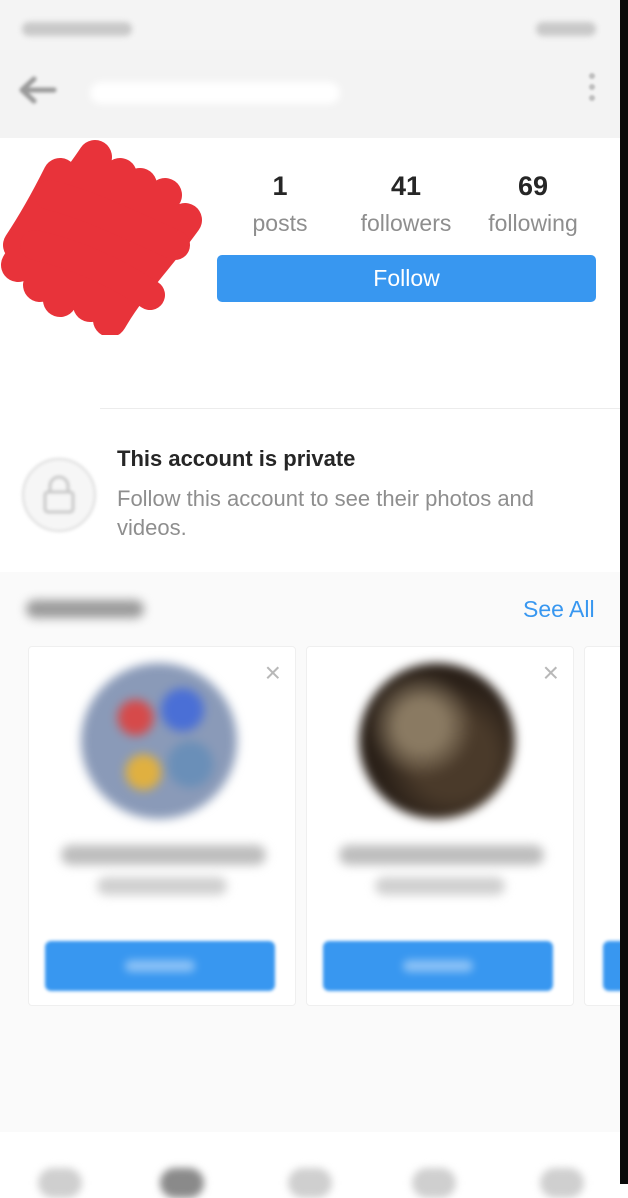 Image resolution: width=628 pixels, height=1198 pixels. I want to click on screen-edge, so click(624, 592).